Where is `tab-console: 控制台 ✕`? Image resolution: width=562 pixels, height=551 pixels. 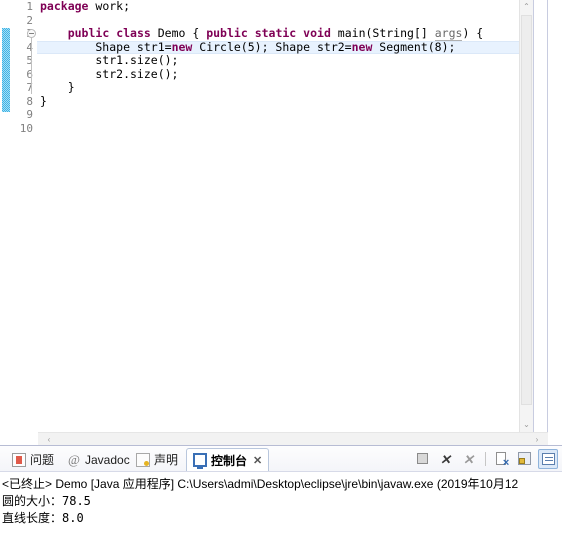
tab-console: 控制台 ✕ is located at coordinates (228, 459).